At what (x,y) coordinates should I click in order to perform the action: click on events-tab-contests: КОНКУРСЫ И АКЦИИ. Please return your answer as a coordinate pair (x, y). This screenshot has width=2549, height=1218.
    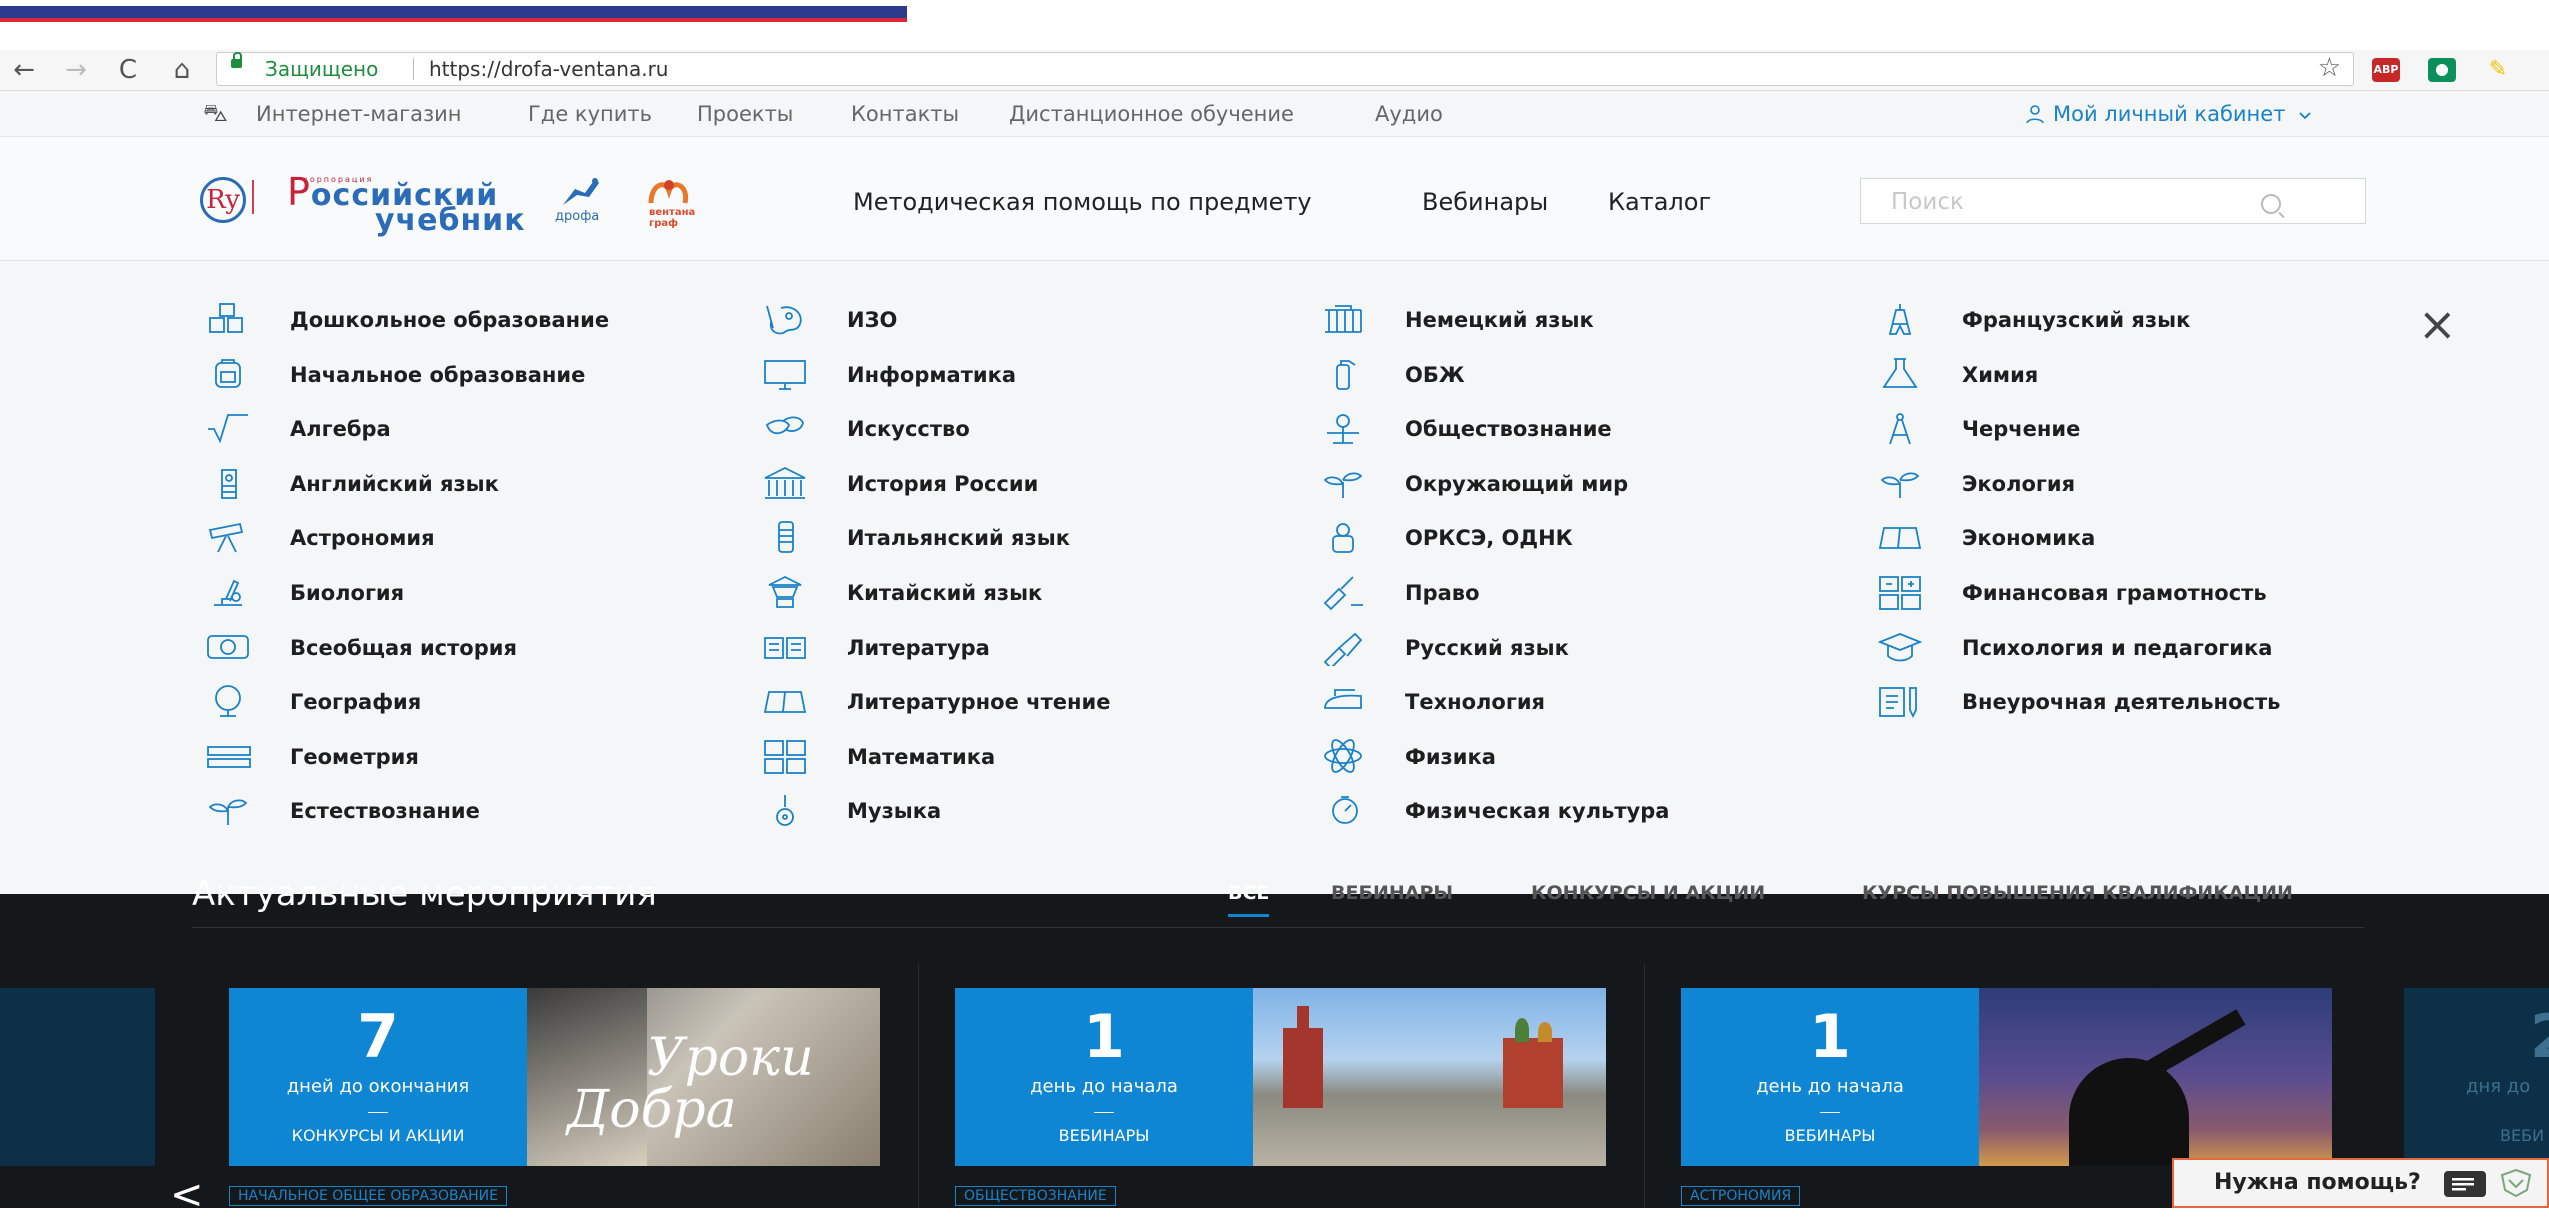
    Looking at the image, I should click on (1648, 893).